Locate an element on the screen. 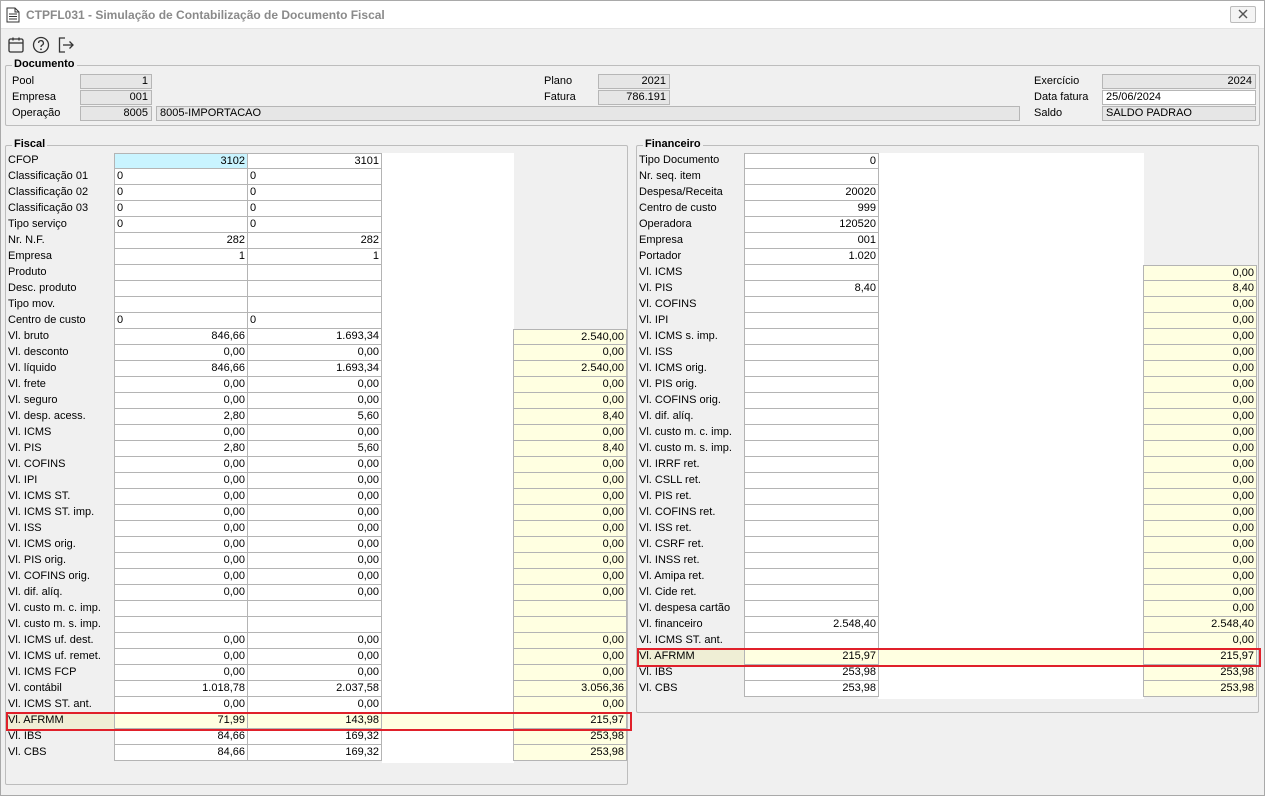 This screenshot has height=796, width=1265. financeiro-value-cell: 215,97 is located at coordinates (811, 657).